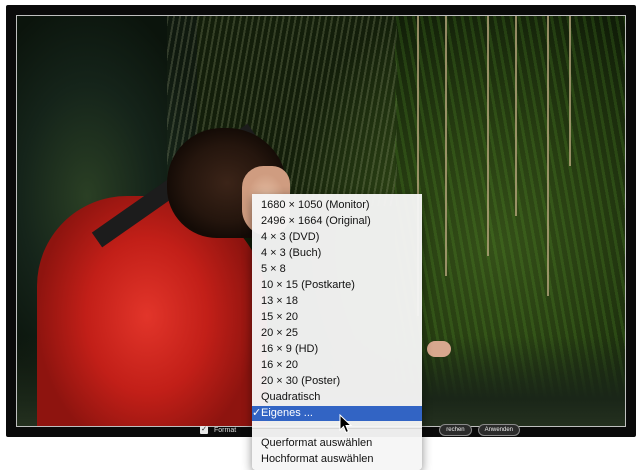 This screenshot has width=643, height=470. Describe the element at coordinates (337, 381) in the screenshot. I see `menu-item-20x30-poster: 20 × 30 (Poster)` at that location.